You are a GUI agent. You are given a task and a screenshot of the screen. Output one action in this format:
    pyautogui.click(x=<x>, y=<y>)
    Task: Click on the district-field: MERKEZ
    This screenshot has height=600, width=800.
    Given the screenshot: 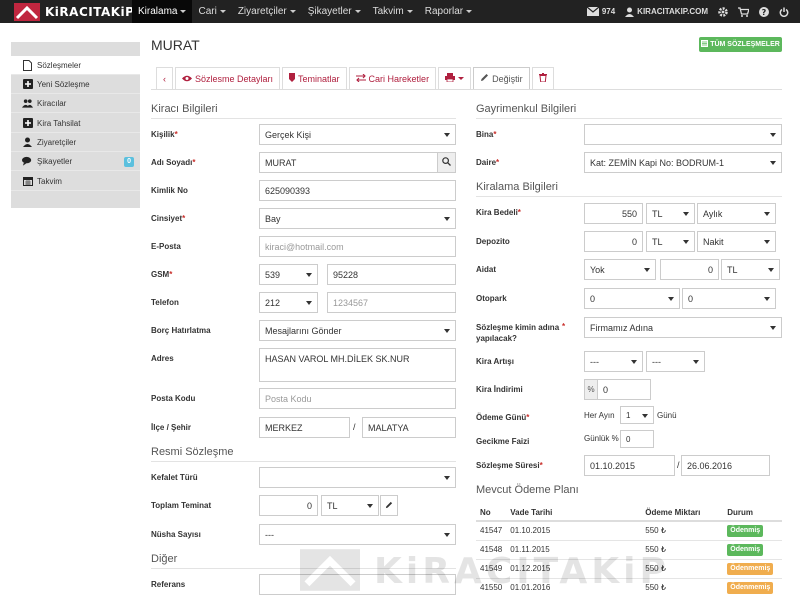 What is the action you would take?
    pyautogui.click(x=304, y=427)
    